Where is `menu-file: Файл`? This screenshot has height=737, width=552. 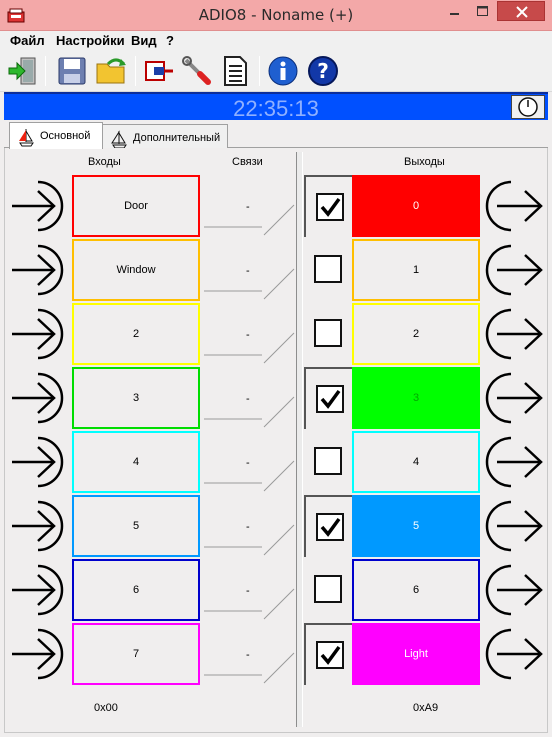 menu-file: Файл is located at coordinates (27, 40).